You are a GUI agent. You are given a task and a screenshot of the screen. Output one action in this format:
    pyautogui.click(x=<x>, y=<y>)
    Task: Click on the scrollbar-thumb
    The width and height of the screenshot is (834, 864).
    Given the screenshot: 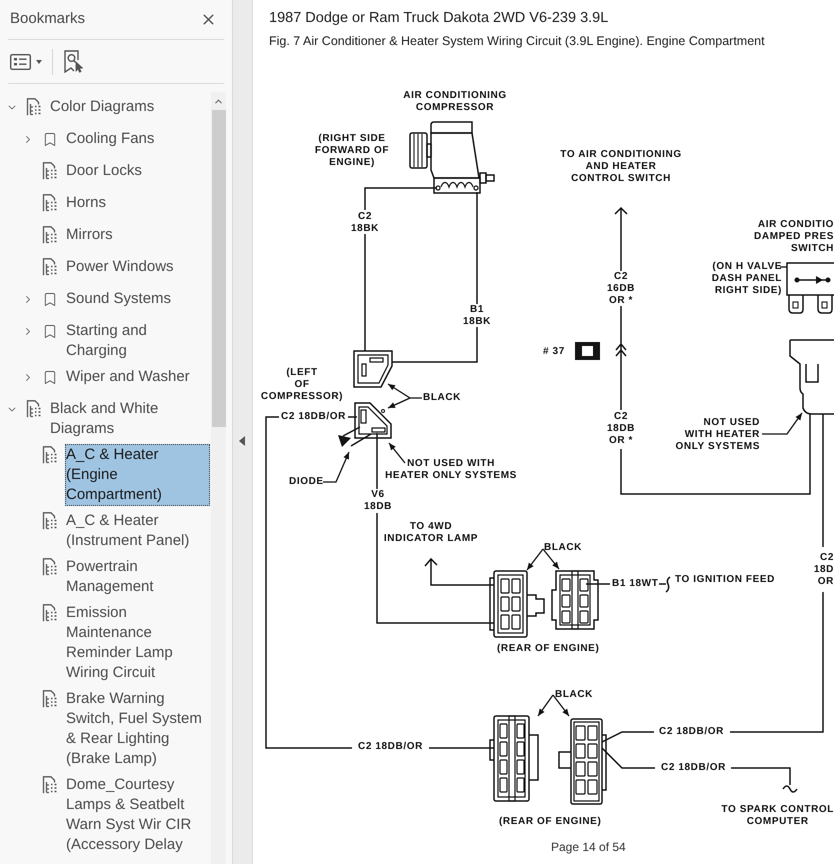 What is the action you would take?
    pyautogui.click(x=219, y=268)
    